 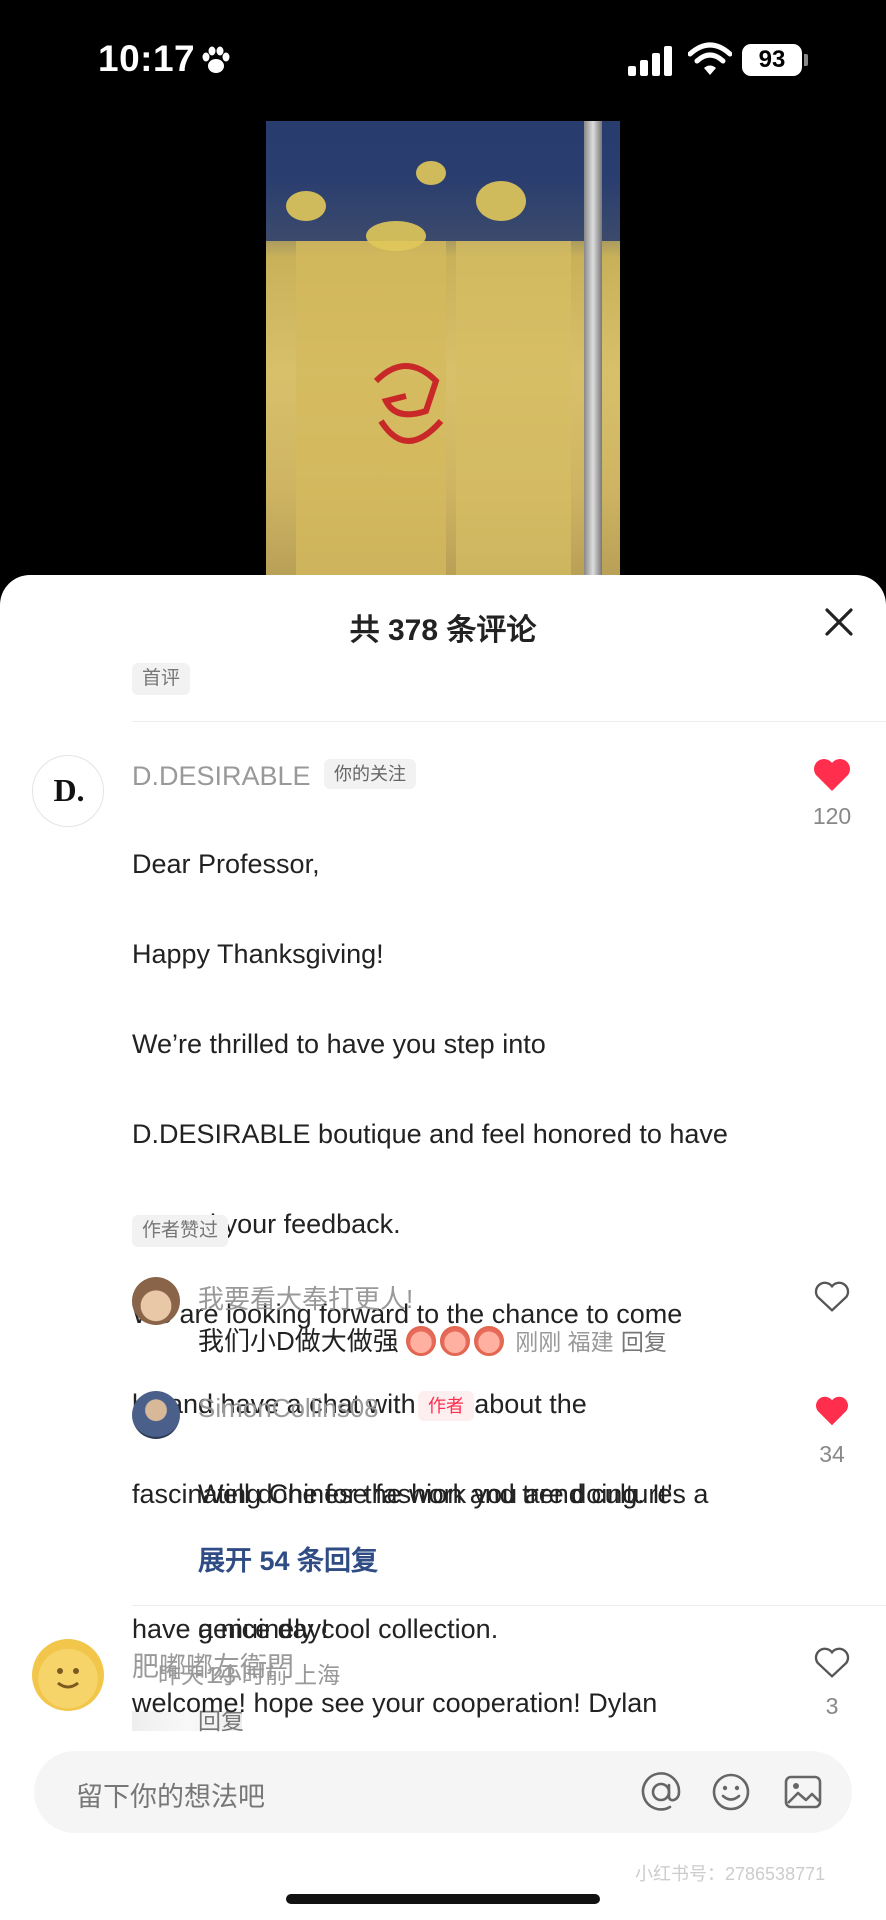 I want to click on comment-username: D.DESIRABLE, so click(x=221, y=776).